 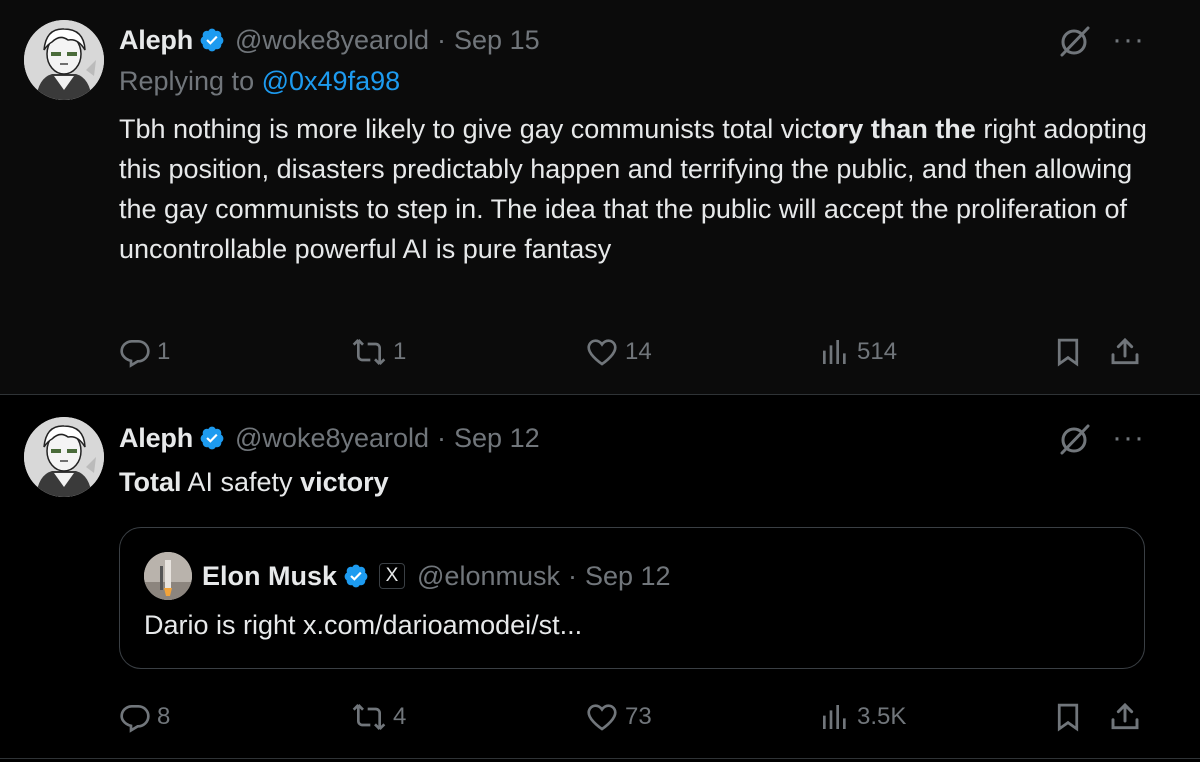 What do you see at coordinates (241, 482) in the screenshot?
I see `text-segment: AI safety` at bounding box center [241, 482].